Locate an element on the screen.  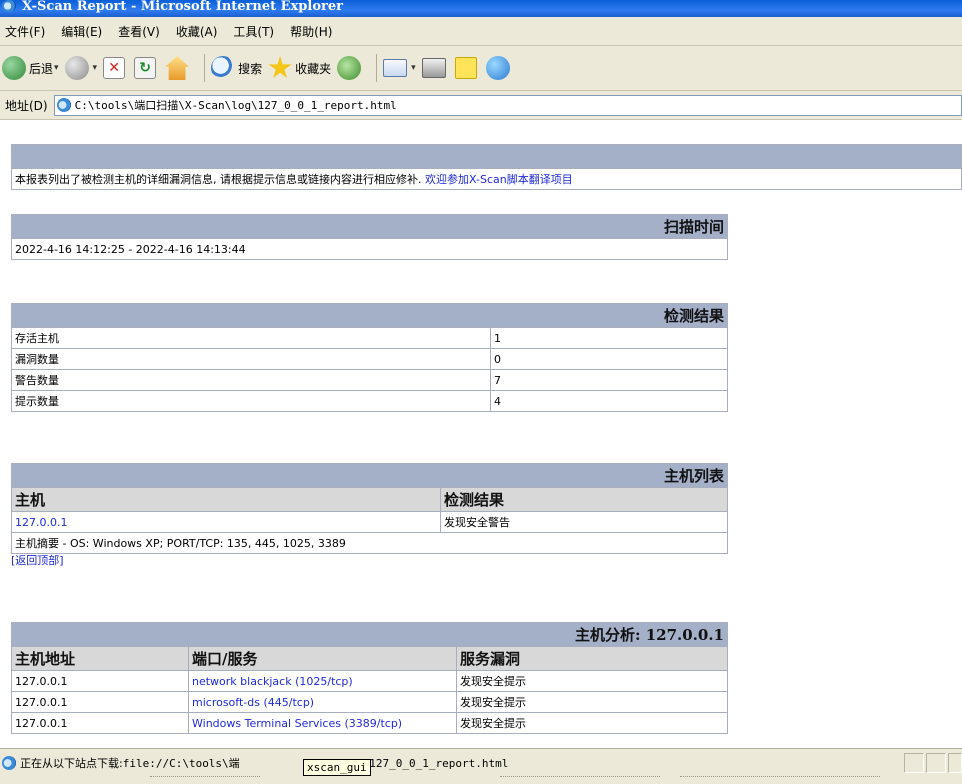
host-column-header: 主机 is located at coordinates (226, 499).